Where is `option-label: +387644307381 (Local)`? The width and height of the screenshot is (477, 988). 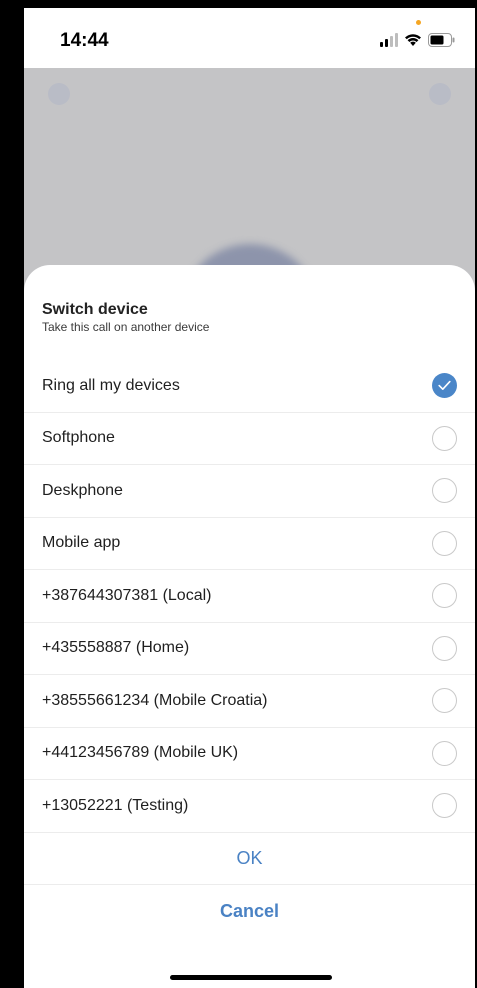
option-label: +387644307381 (Local) is located at coordinates (127, 595).